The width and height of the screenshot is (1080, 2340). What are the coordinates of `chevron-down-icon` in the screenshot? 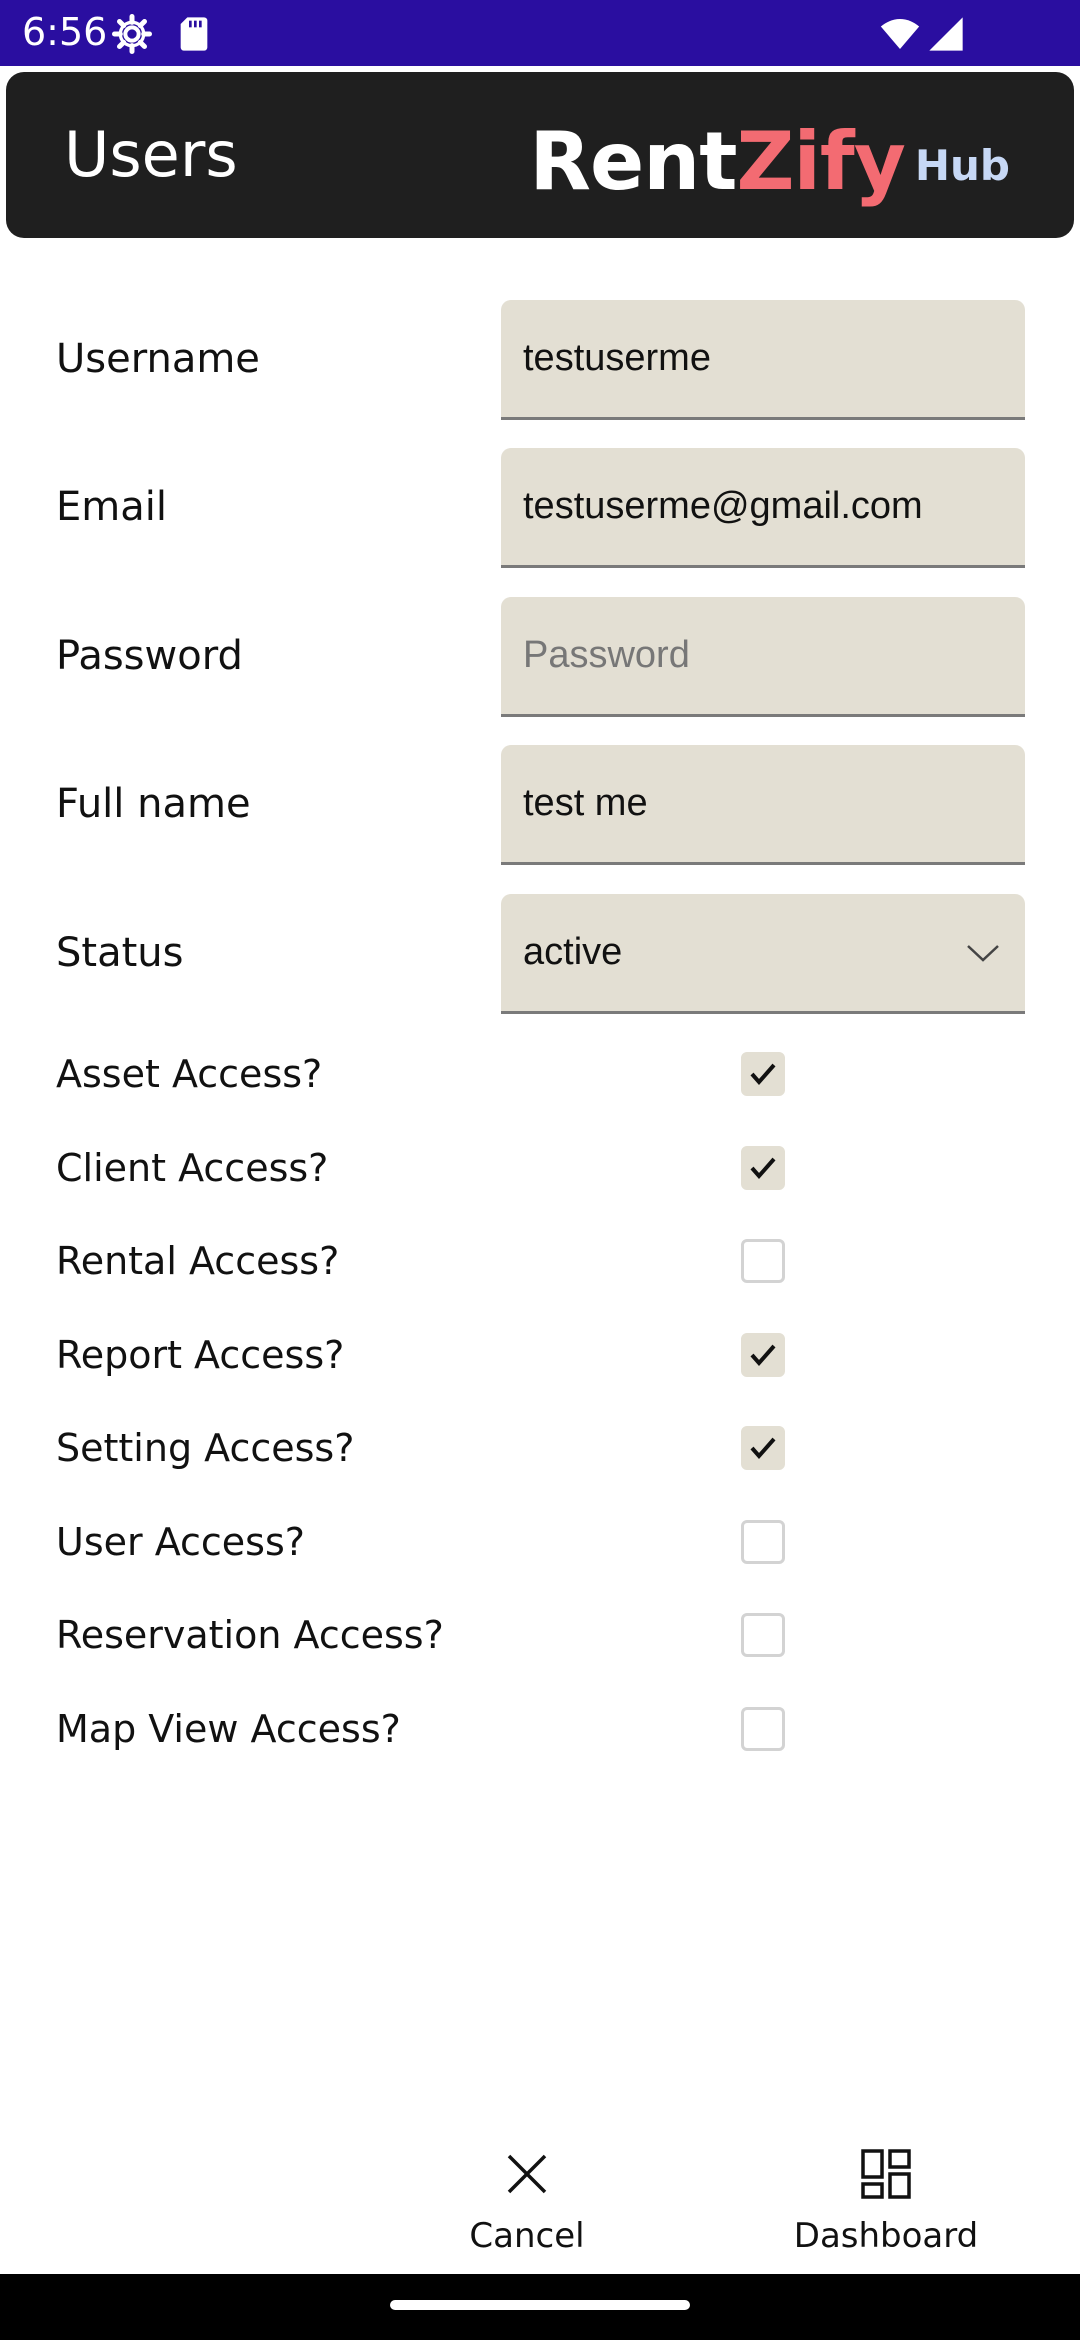 It's located at (983, 953).